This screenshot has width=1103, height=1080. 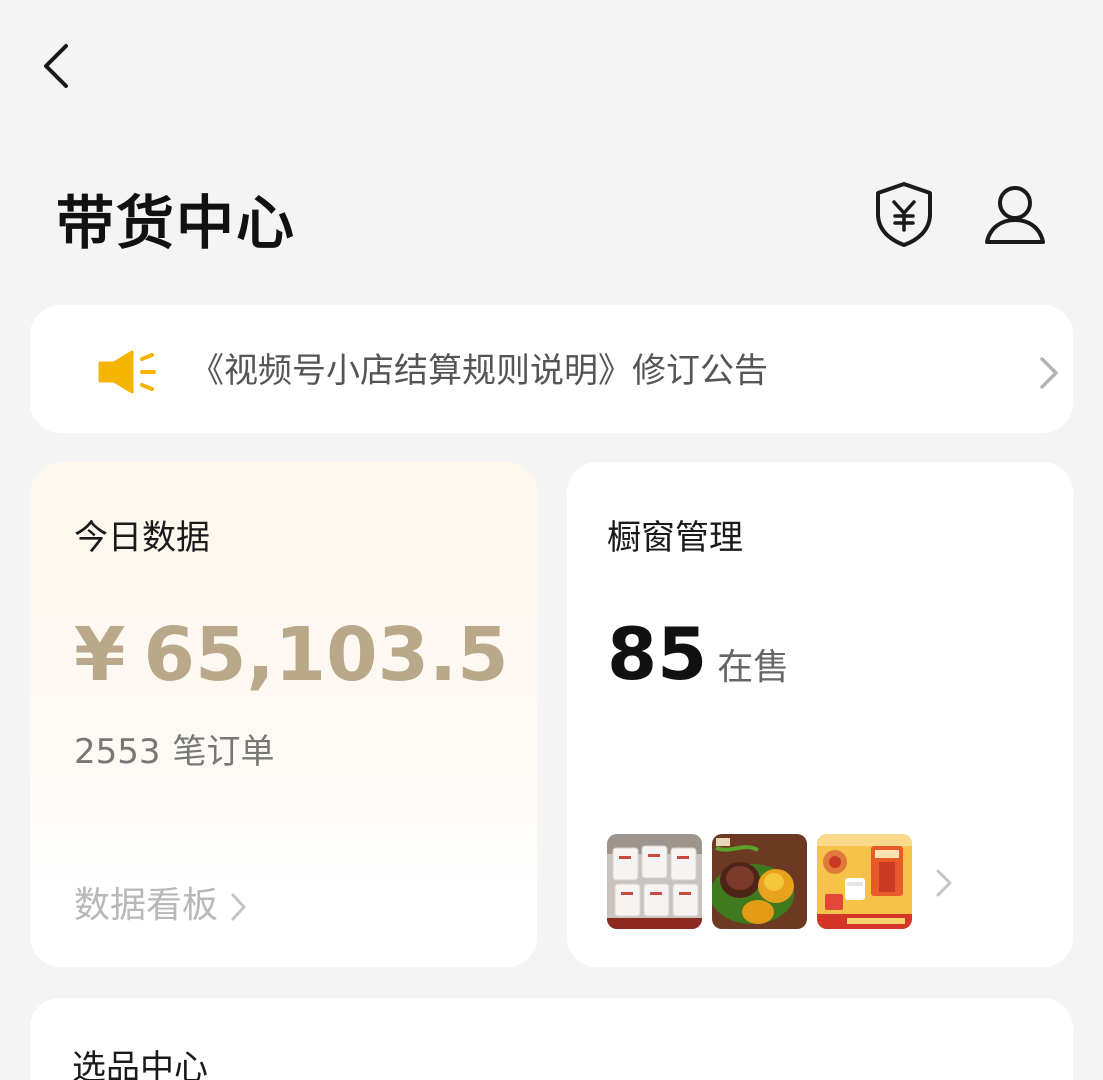 I want to click on data-dashboard-link: 数据看板, so click(x=161, y=902).